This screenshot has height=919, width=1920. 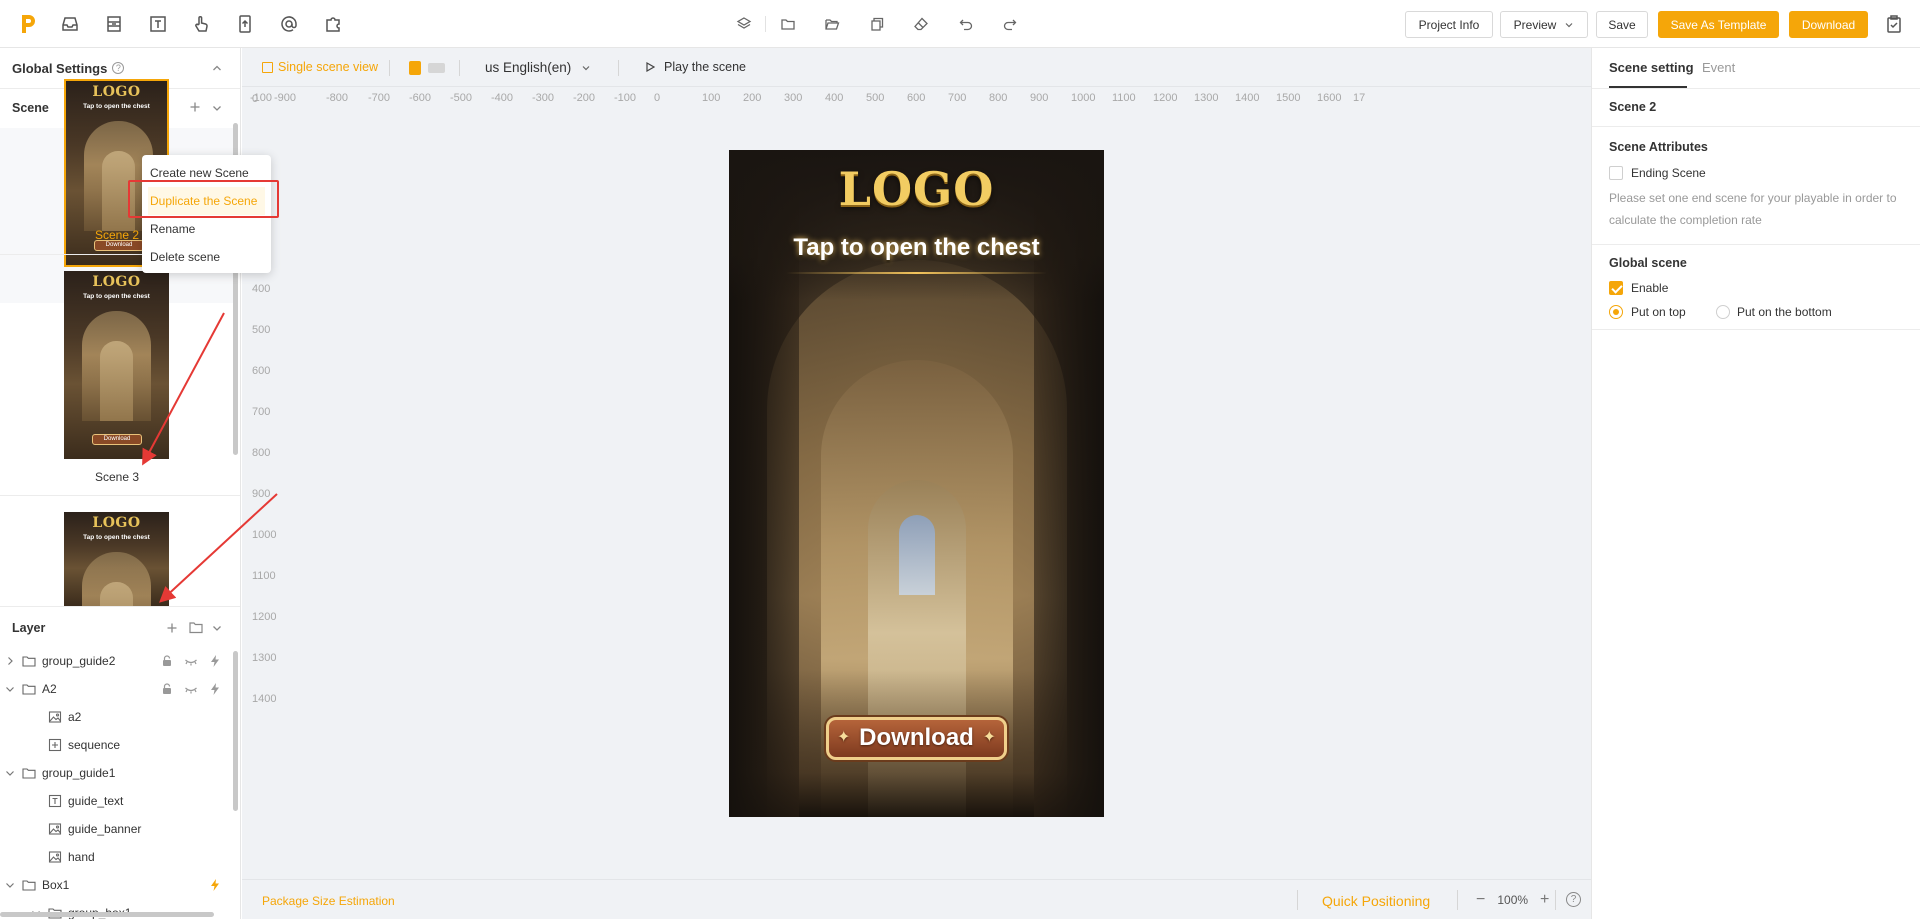 What do you see at coordinates (10, 661) in the screenshot?
I see `chevron-right-icon` at bounding box center [10, 661].